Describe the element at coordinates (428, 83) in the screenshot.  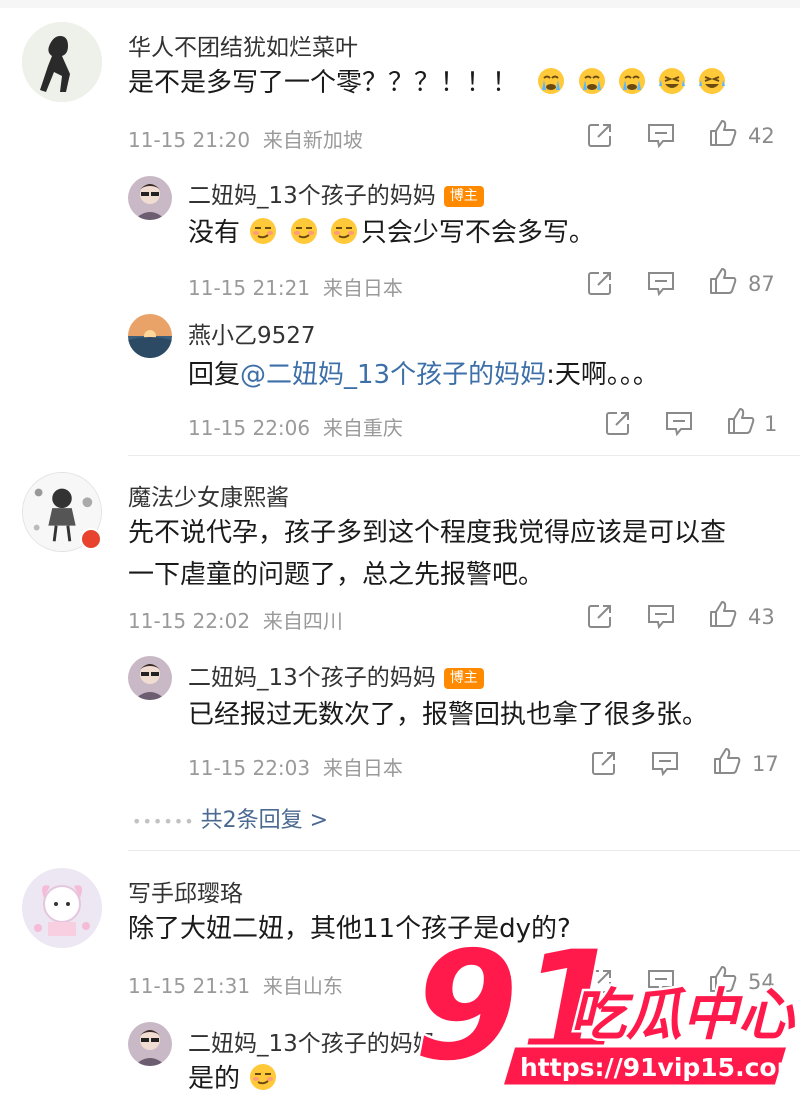
I see `comment-text: 是不是多写了一个零？？？！！！` at that location.